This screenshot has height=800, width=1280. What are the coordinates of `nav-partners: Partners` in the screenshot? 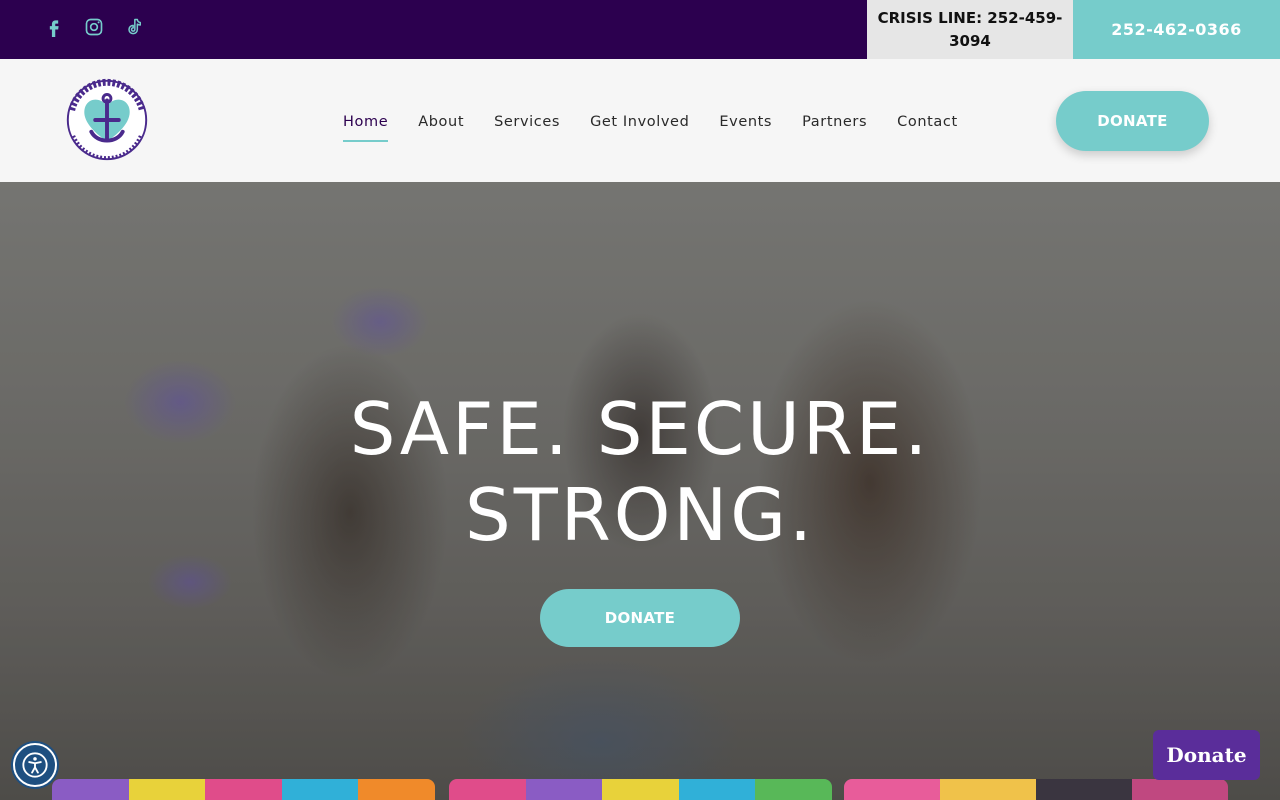 It's located at (834, 127).